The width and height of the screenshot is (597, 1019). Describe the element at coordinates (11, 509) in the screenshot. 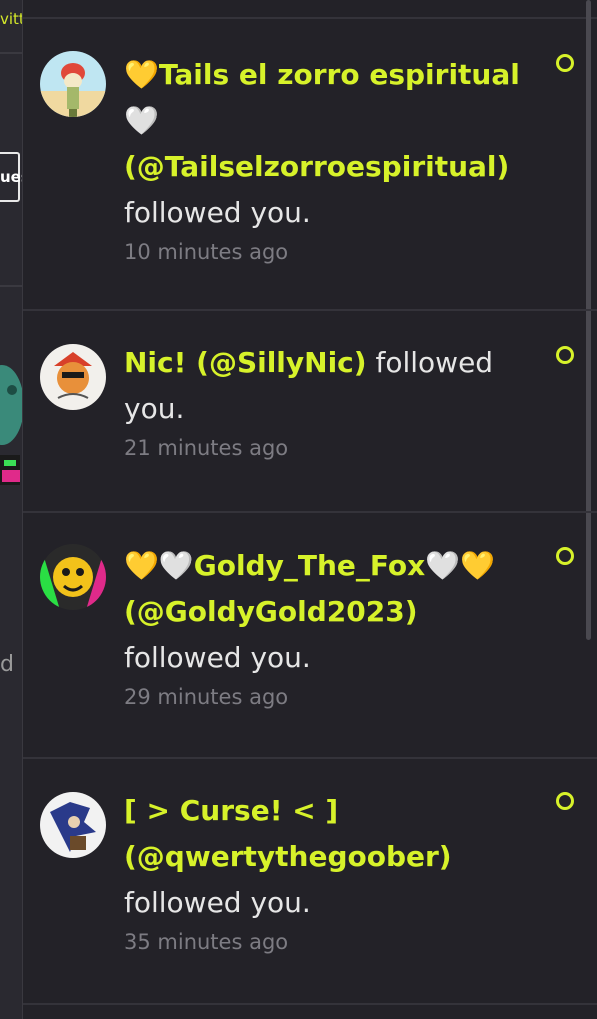

I see `background-page: vitt ues d a` at that location.